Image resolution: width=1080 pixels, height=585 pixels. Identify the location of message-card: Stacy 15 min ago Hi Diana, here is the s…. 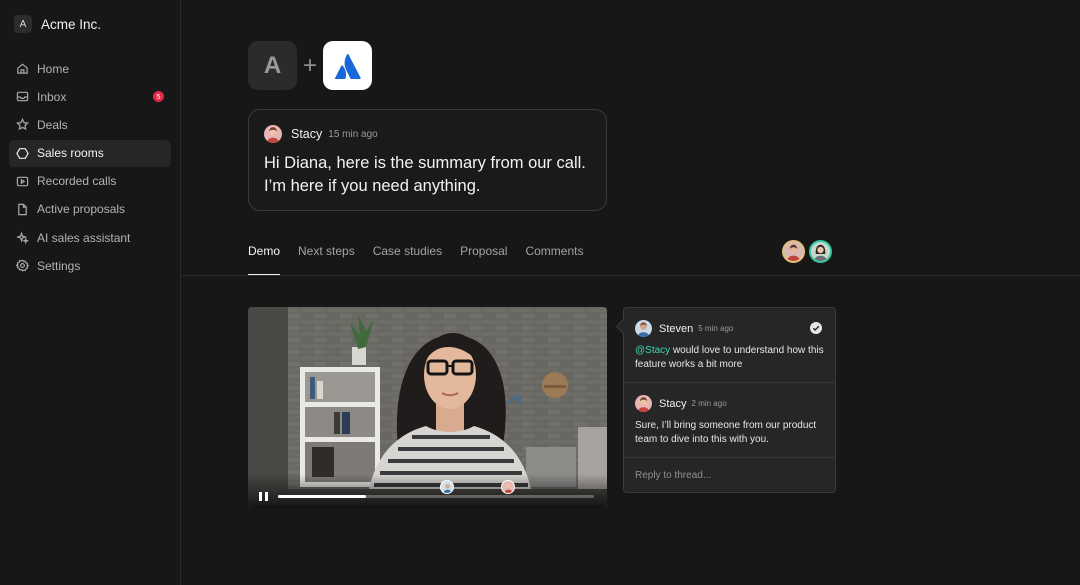
(427, 160).